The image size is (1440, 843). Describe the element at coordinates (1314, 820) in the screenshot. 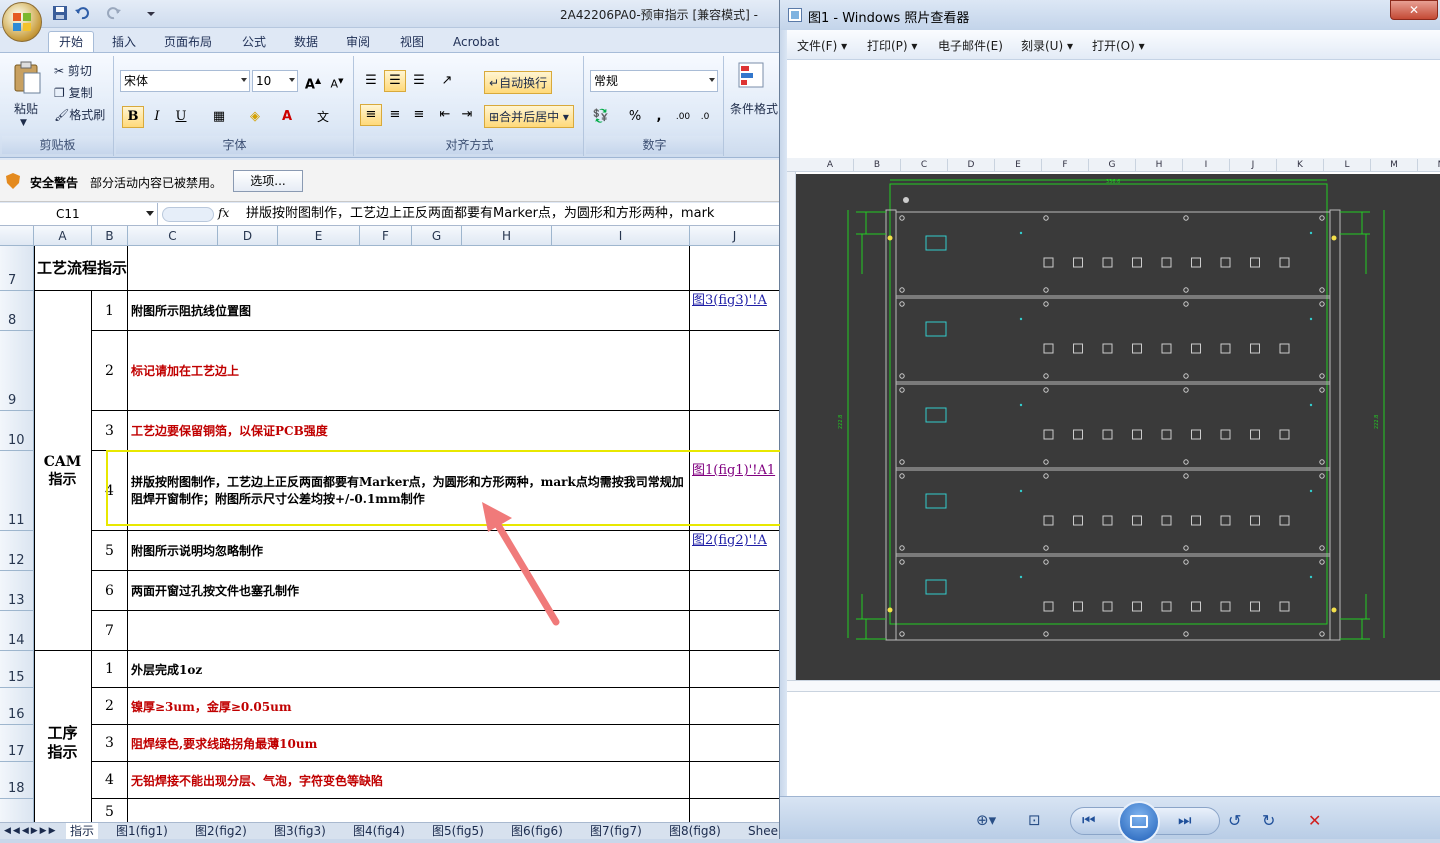

I see `delete-icon: ✕` at that location.